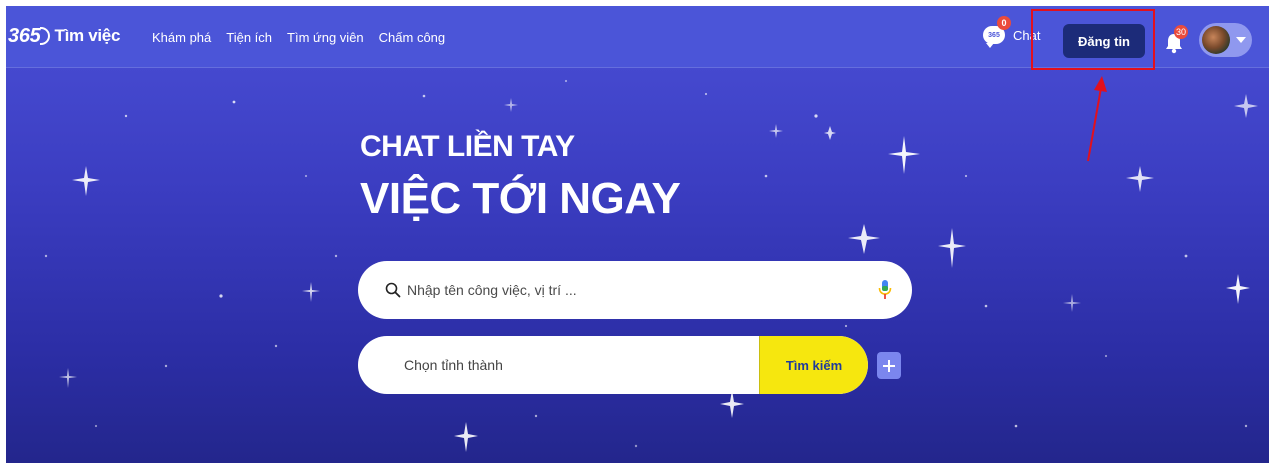 The height and width of the screenshot is (463, 1269). Describe the element at coordinates (1094, 124) in the screenshot. I see `annotation-arrow-line` at that location.